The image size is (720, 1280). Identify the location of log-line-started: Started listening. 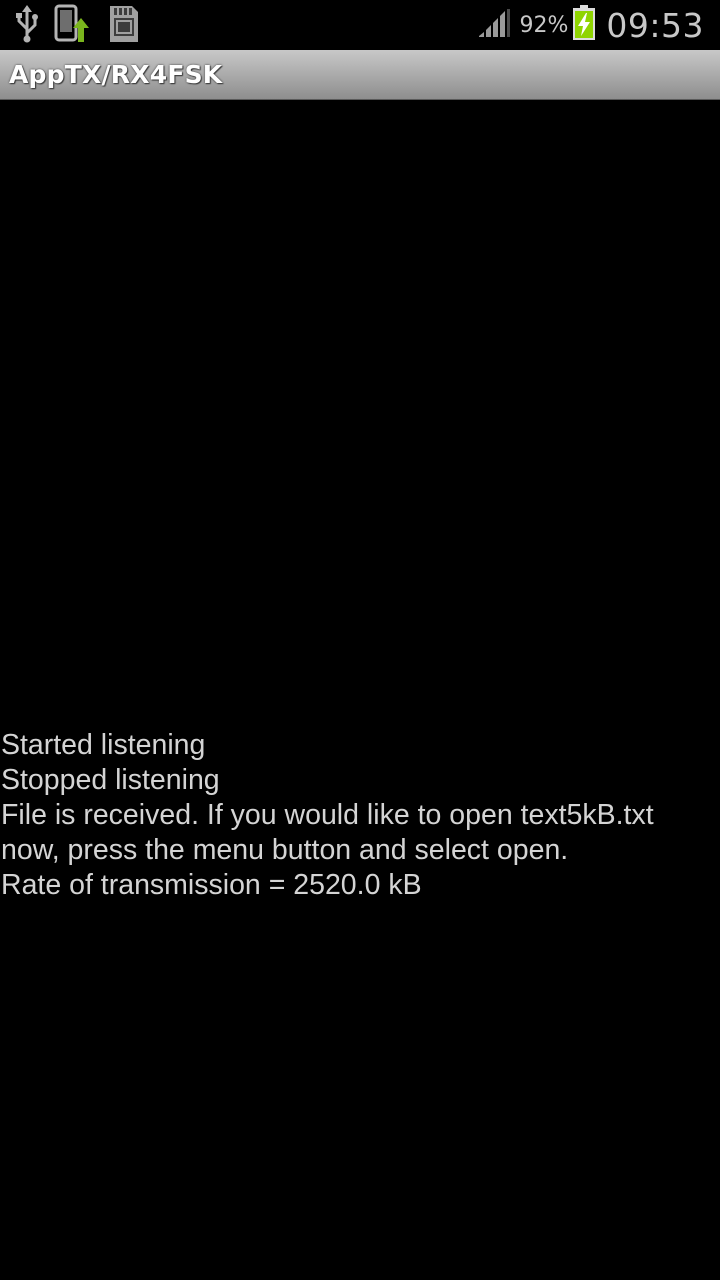
(103, 745).